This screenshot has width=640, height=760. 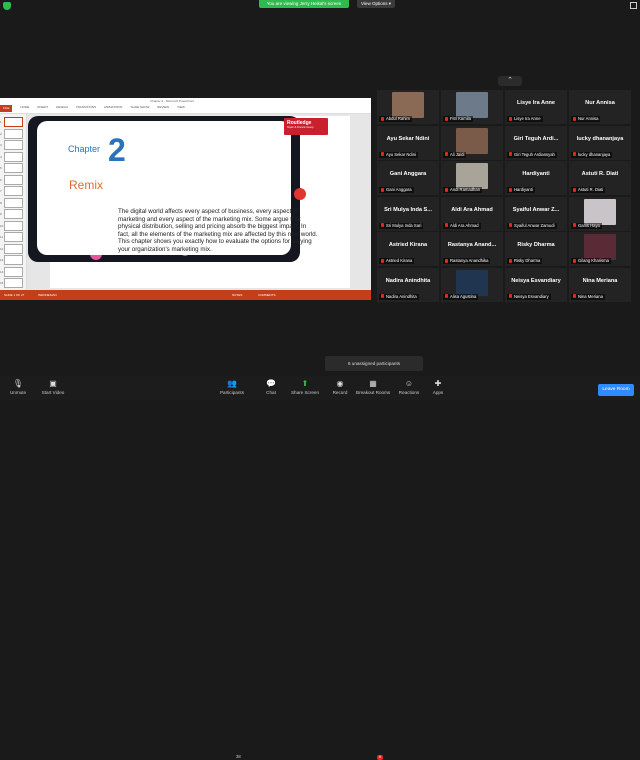 What do you see at coordinates (472, 209) in the screenshot?
I see `participant-display-name: Aldi Ara Ahmad` at bounding box center [472, 209].